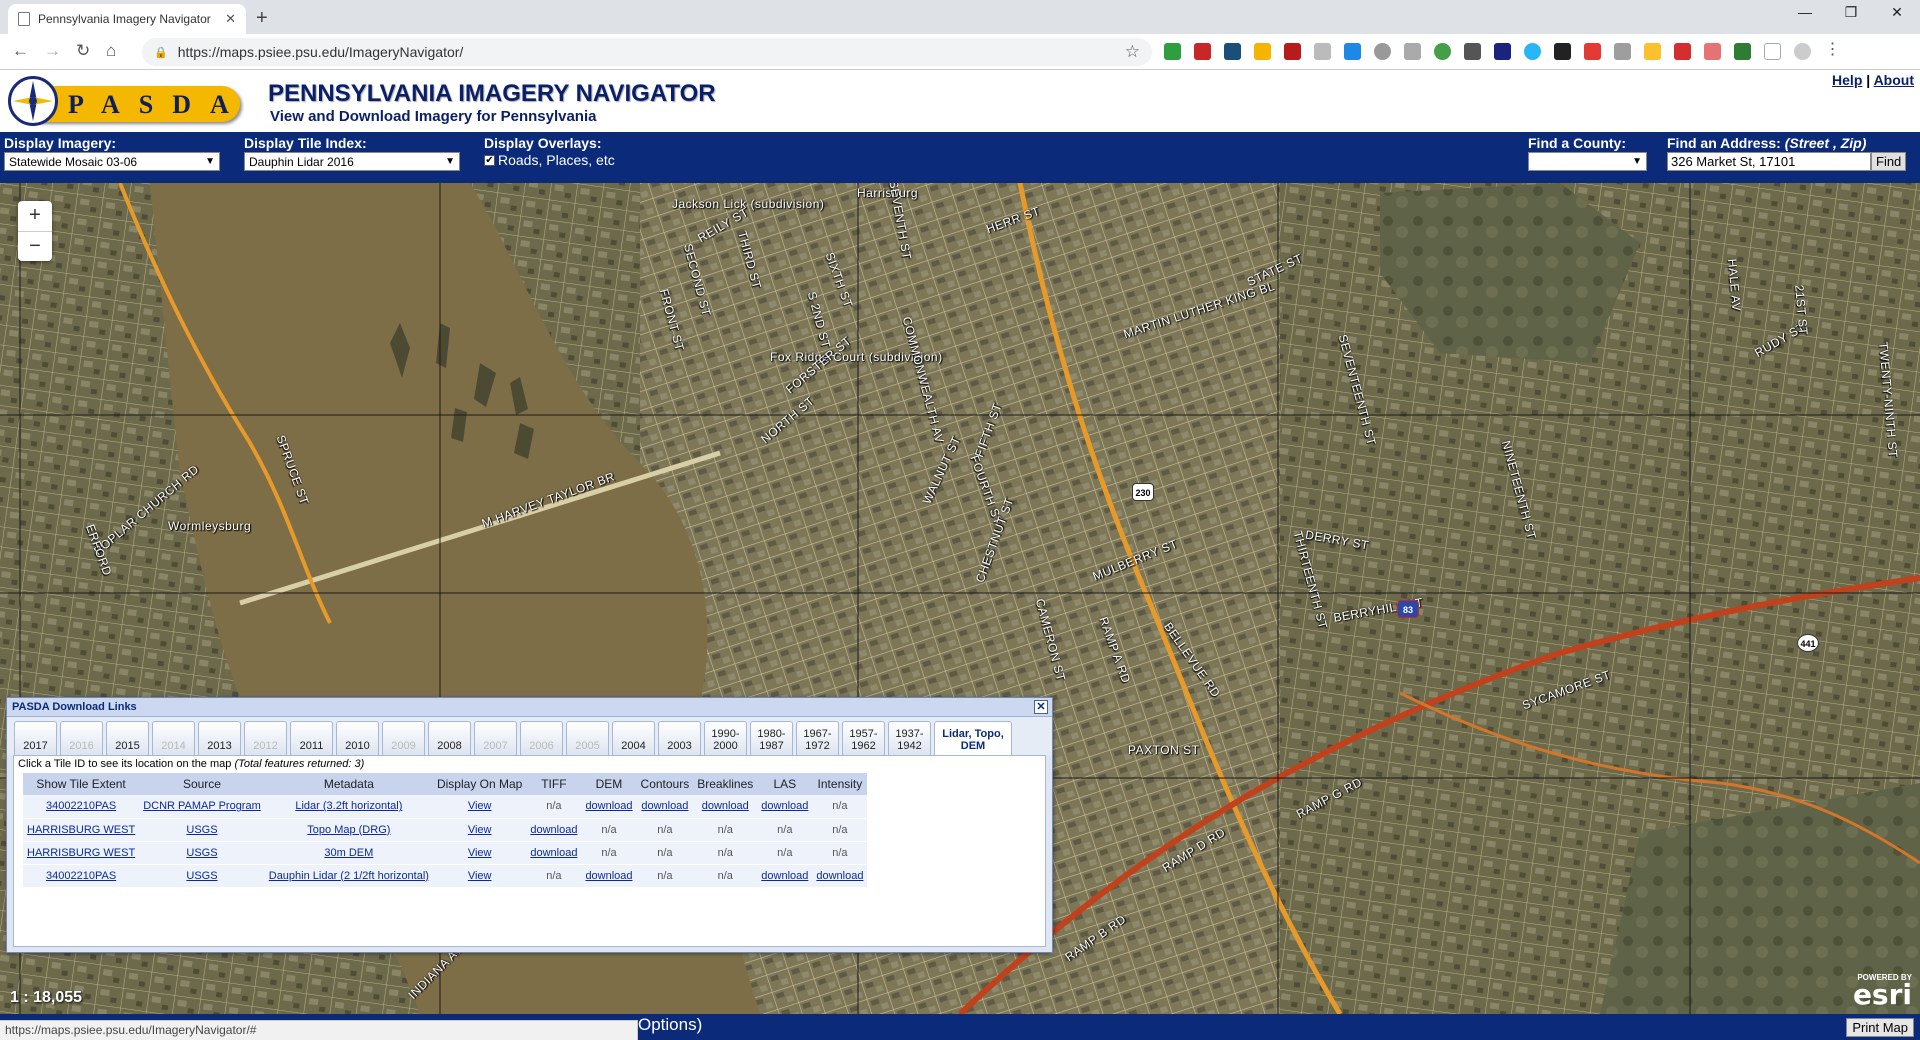 The height and width of the screenshot is (1040, 1920). Describe the element at coordinates (35, 738) in the screenshot. I see `year-tab: 2017` at that location.